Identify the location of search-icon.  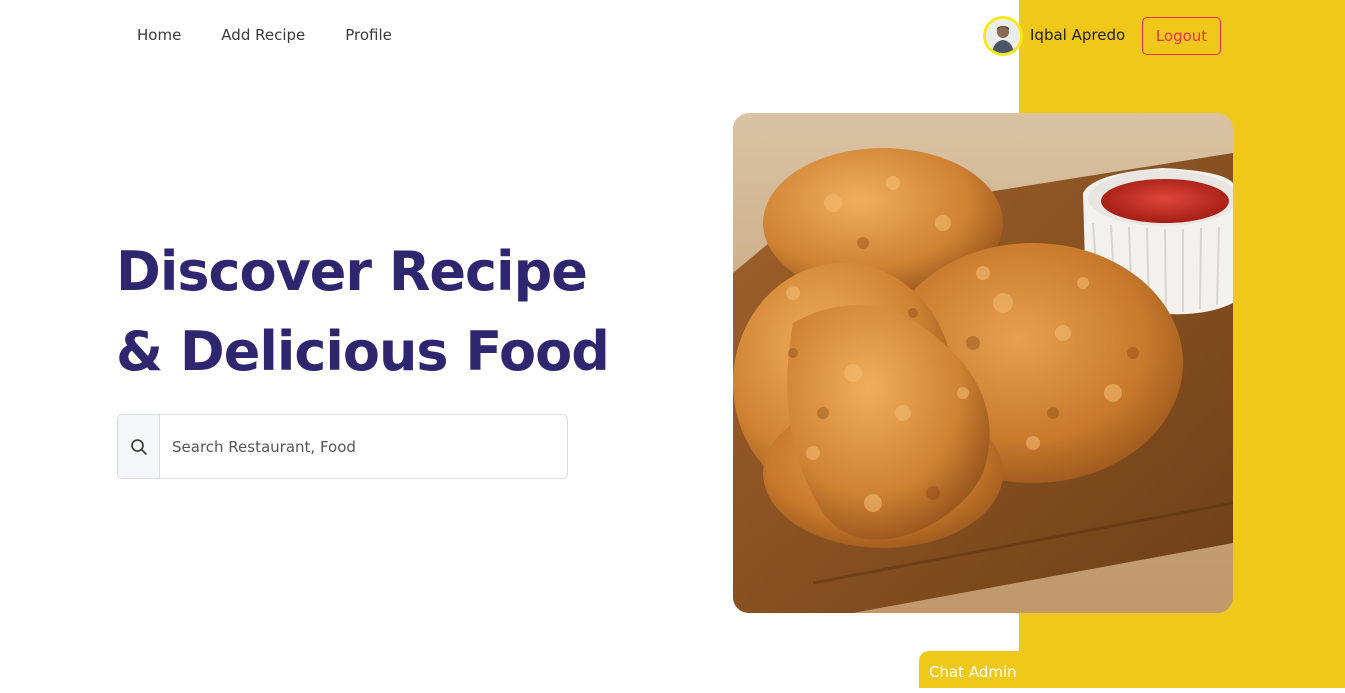
(139, 446).